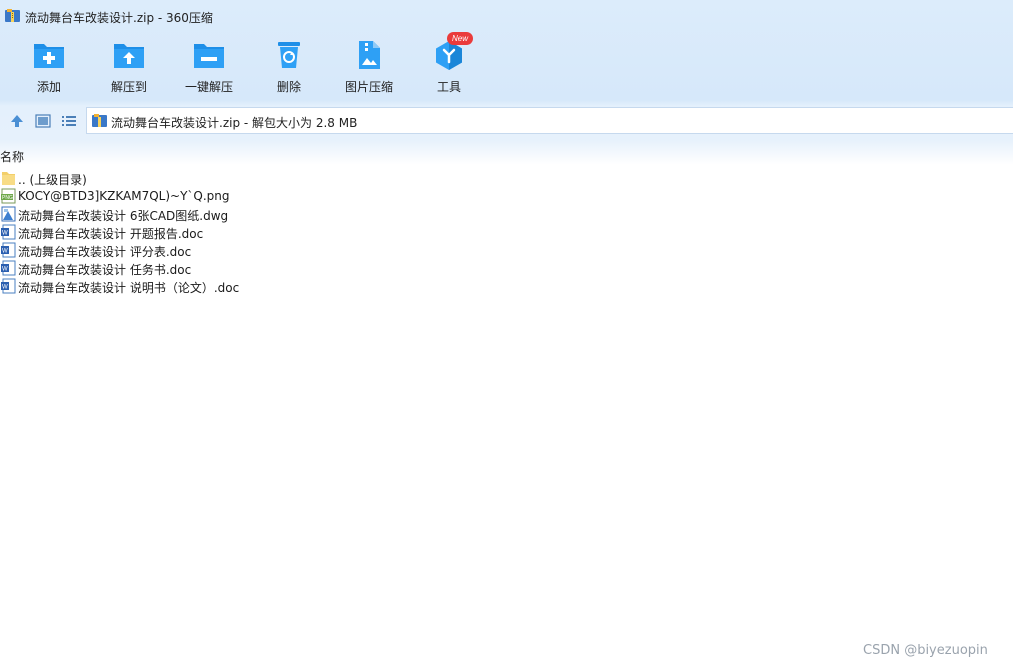  I want to click on one-click-extract-label: 一键解压, so click(208, 87).